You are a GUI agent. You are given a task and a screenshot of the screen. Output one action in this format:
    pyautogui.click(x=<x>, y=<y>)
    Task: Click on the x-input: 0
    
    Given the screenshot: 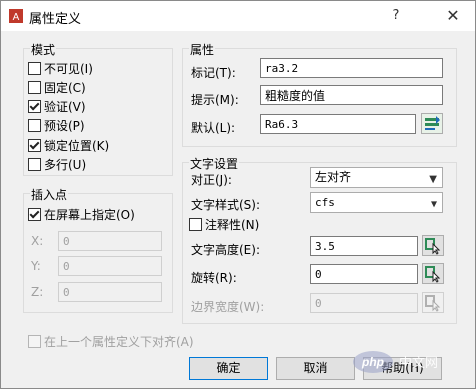 What is the action you would take?
    pyautogui.click(x=110, y=241)
    